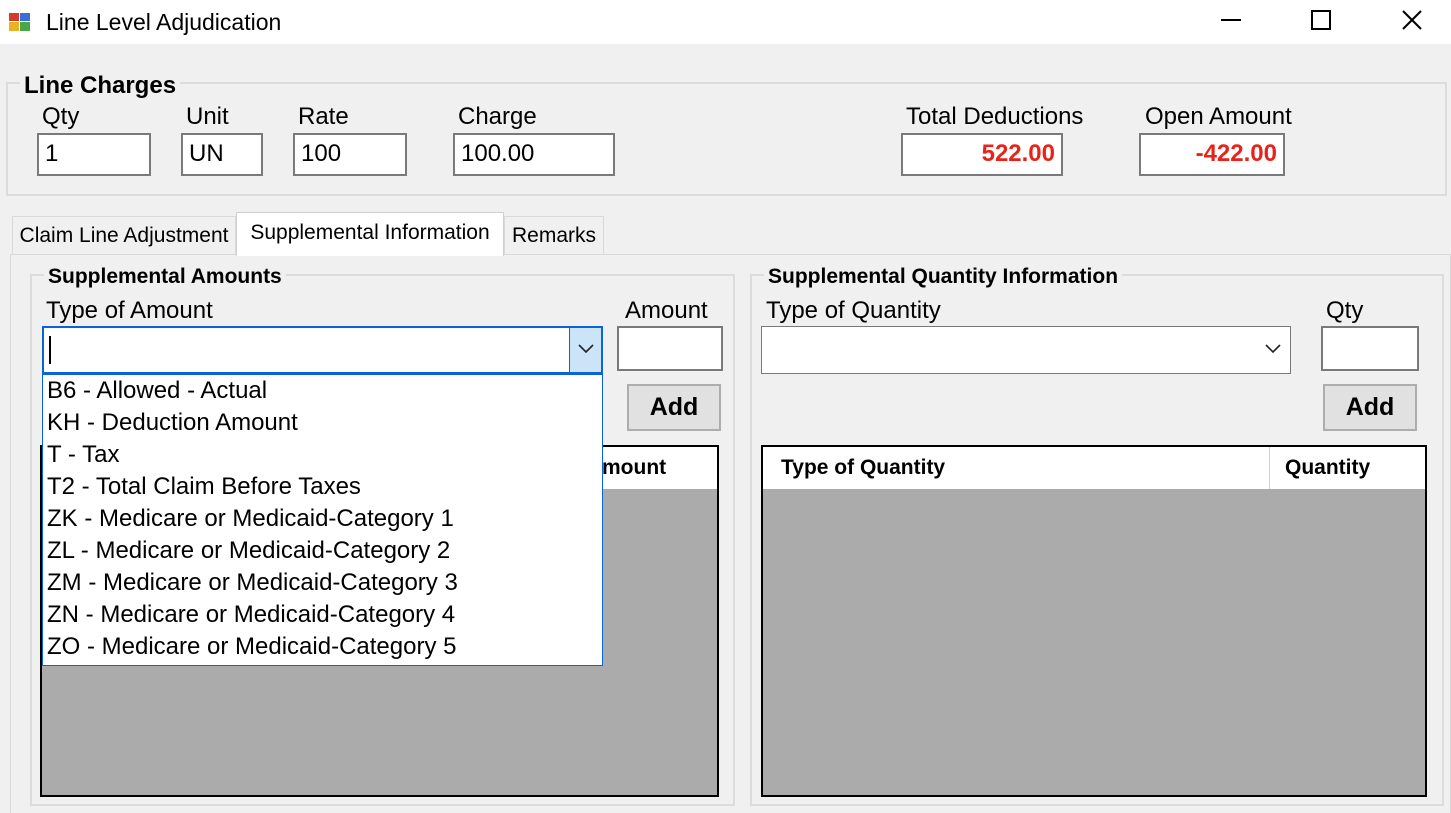  Describe the element at coordinates (554, 235) in the screenshot. I see `tab-remarks: Remarks` at that location.